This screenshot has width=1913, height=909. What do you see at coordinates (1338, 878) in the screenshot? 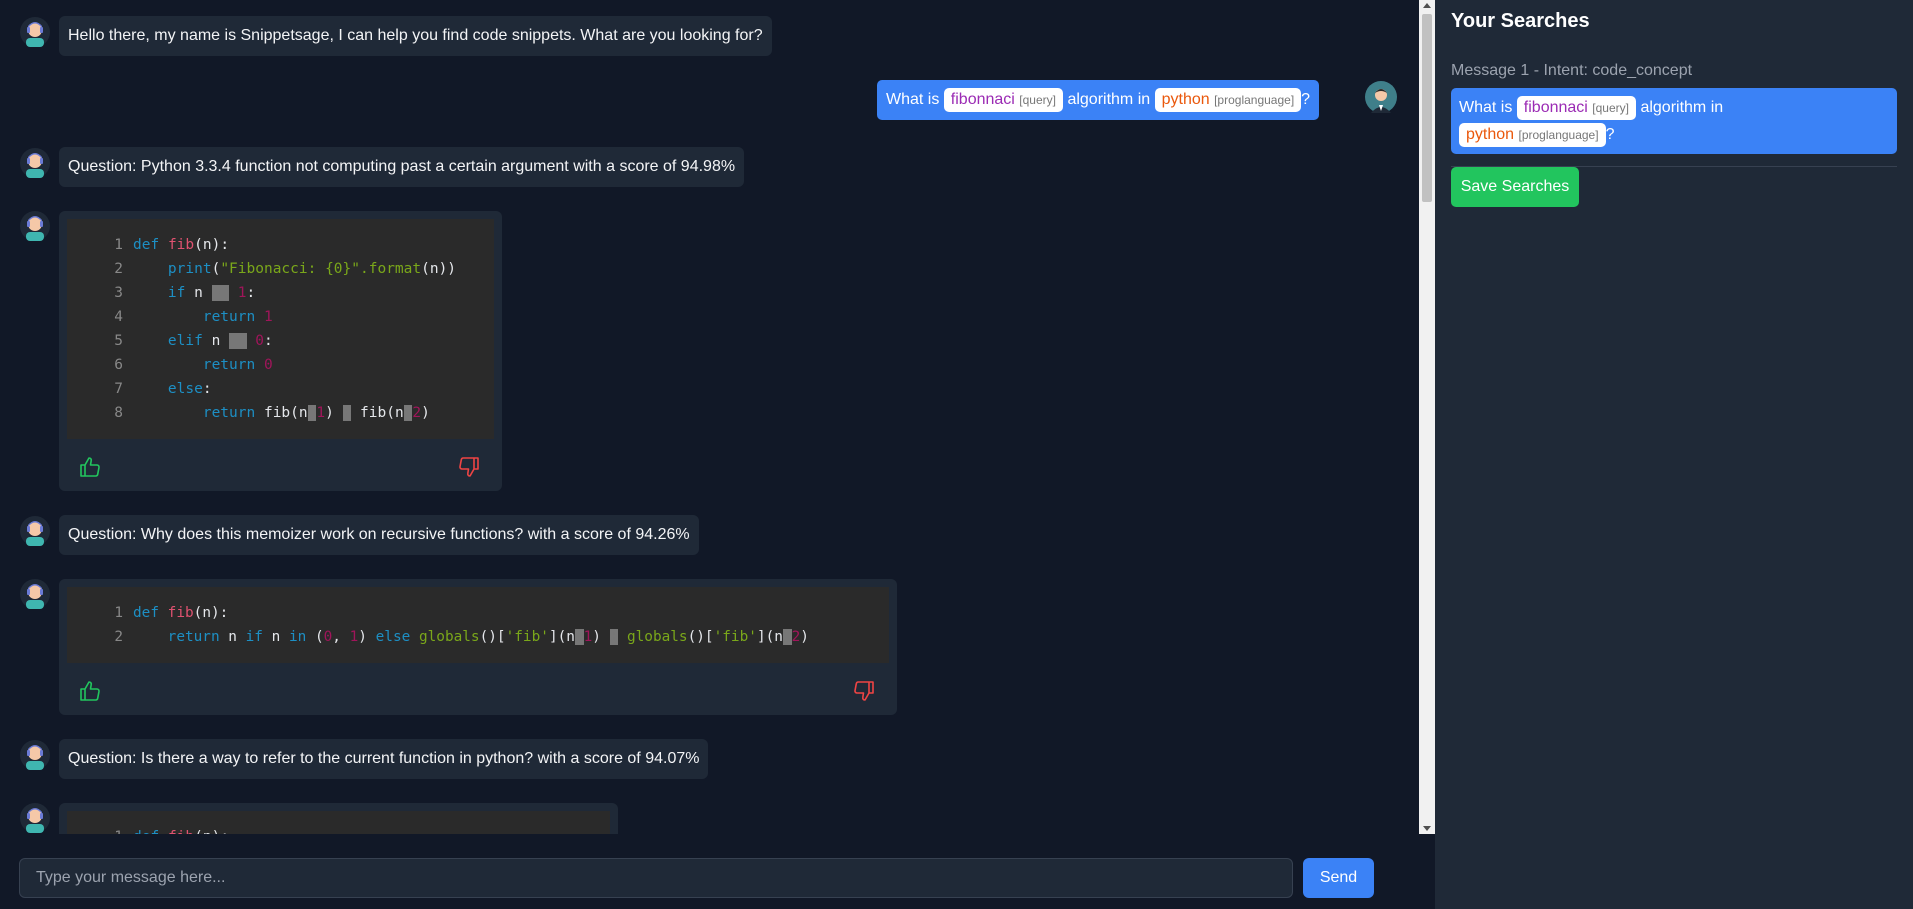
I see `send-button: Send` at bounding box center [1338, 878].